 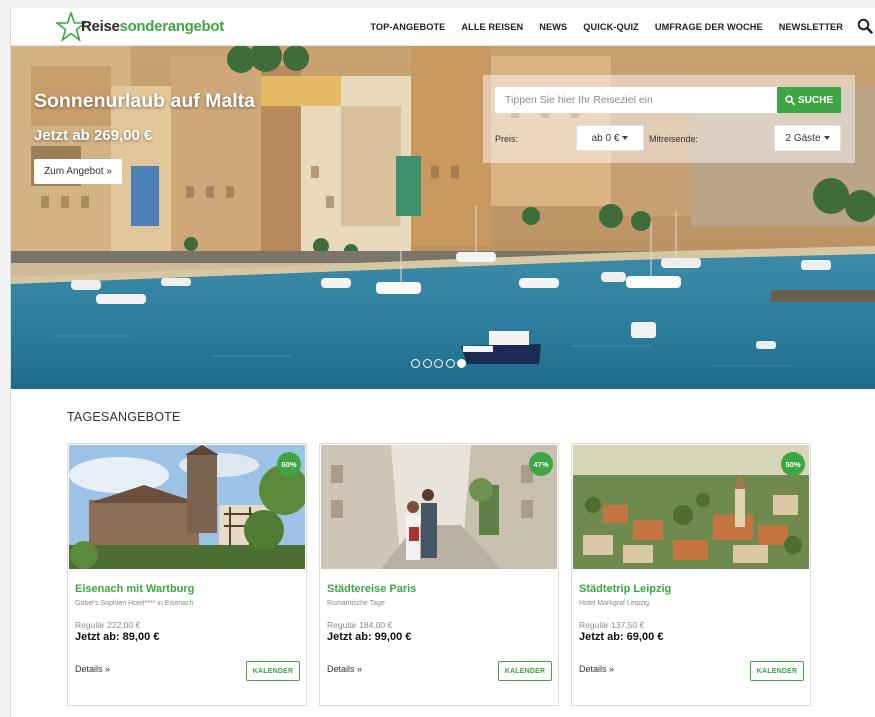 What do you see at coordinates (621, 637) in the screenshot?
I see `offer-price: Jetzt ab: 69,00 €` at bounding box center [621, 637].